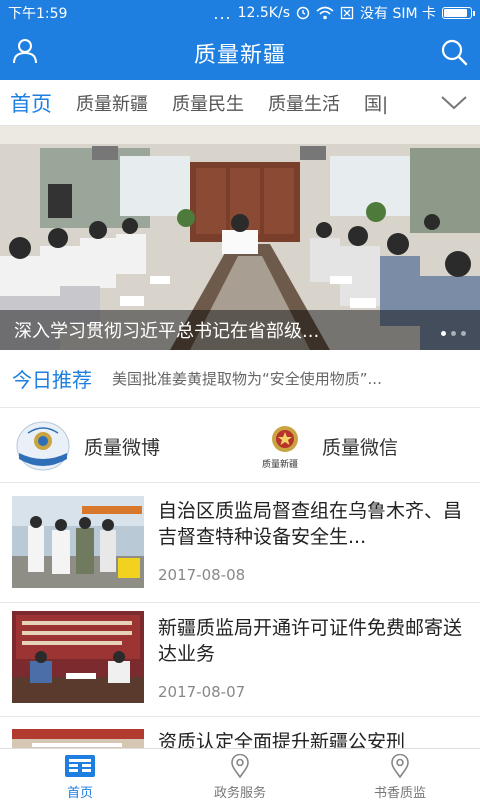  What do you see at coordinates (285, 439) in the screenshot?
I see `emblem-icon` at bounding box center [285, 439].